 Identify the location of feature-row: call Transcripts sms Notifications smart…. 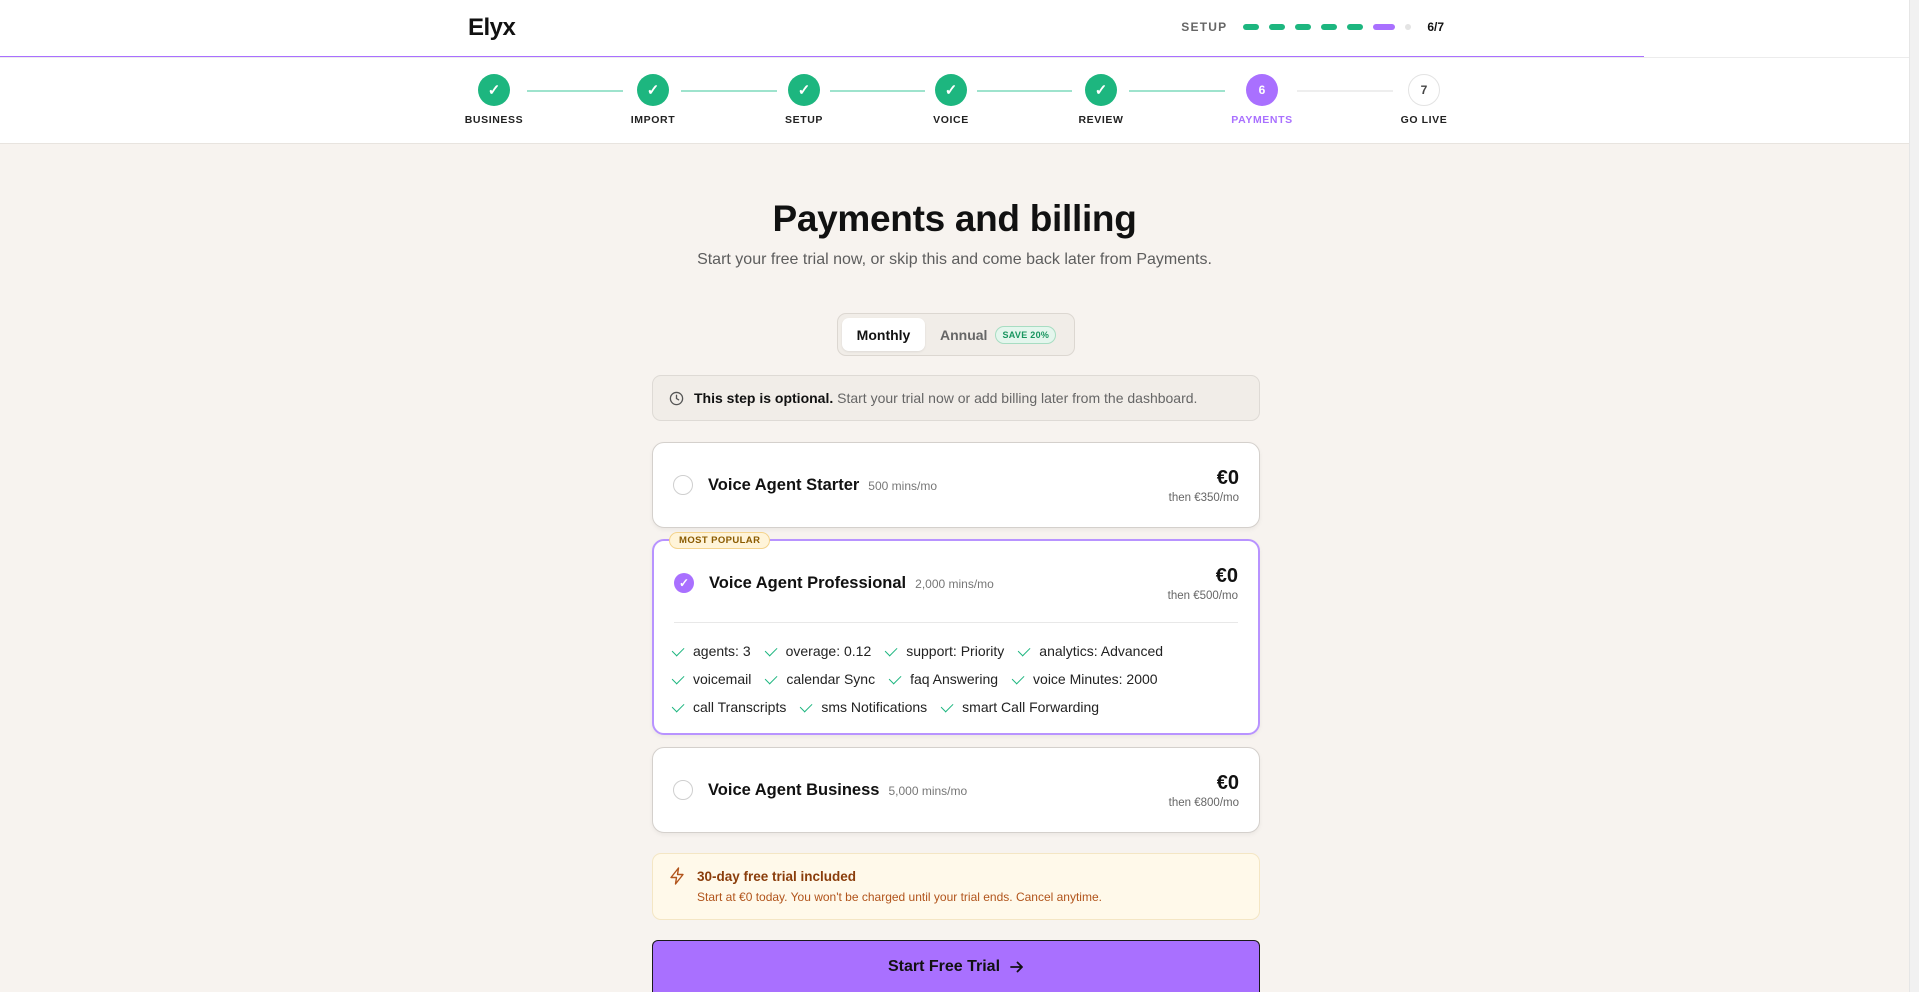
(954, 707).